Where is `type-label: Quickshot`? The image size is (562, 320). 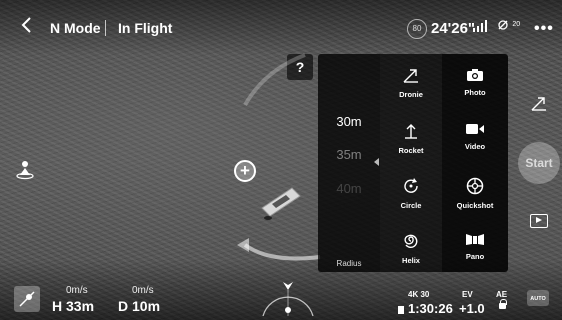 type-label: Quickshot is located at coordinates (475, 205).